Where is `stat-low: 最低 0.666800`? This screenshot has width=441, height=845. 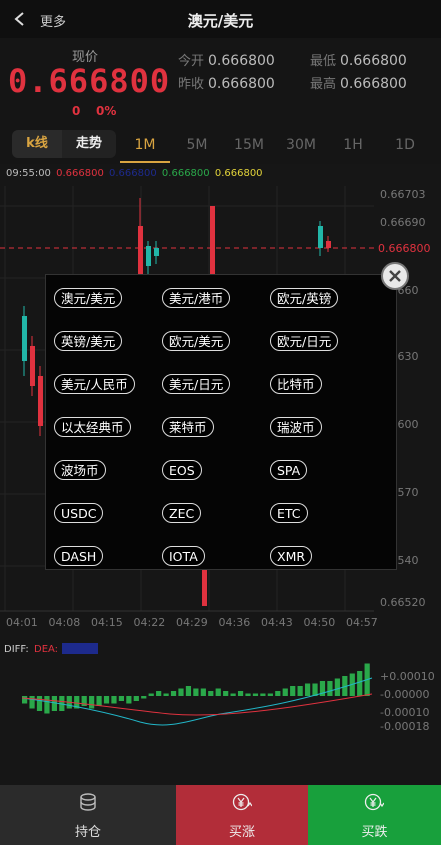 stat-low: 最低 0.666800 is located at coordinates (358, 61).